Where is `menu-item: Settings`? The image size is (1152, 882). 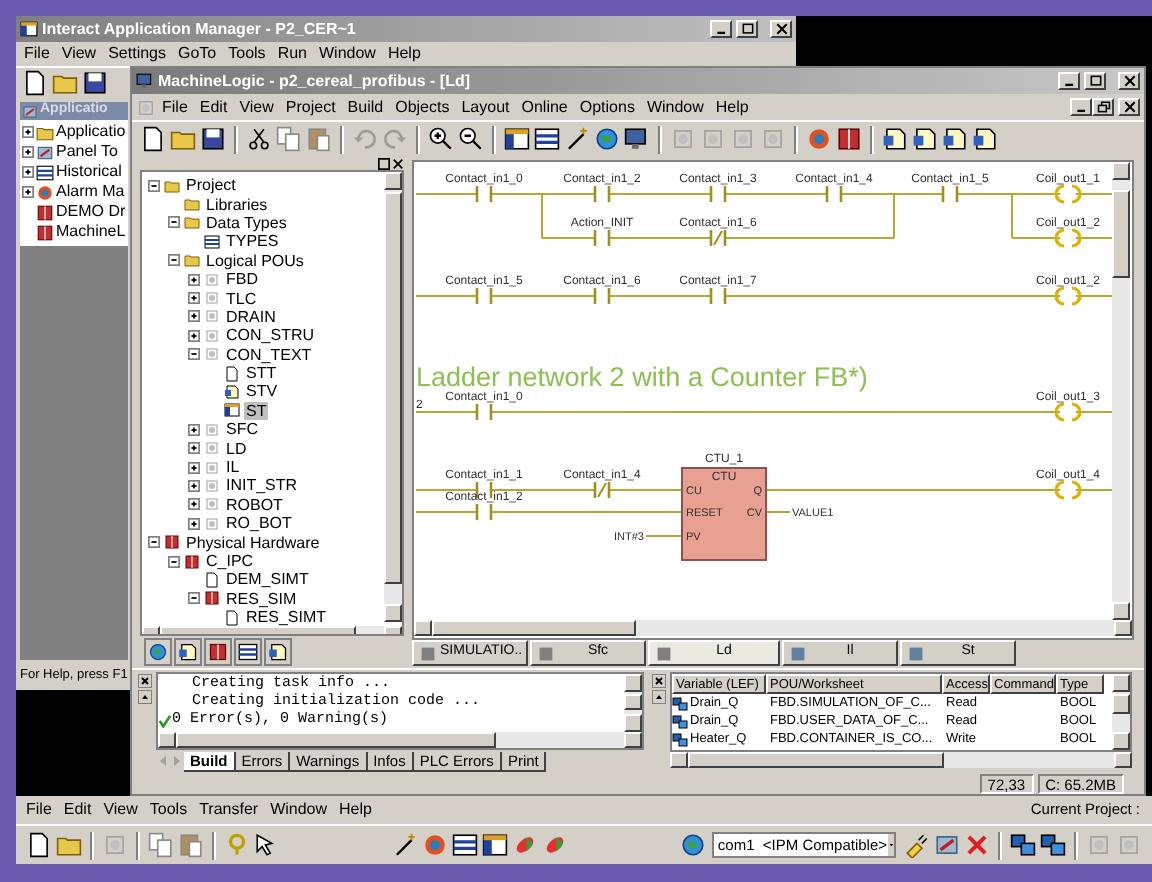
menu-item: Settings is located at coordinates (137, 54).